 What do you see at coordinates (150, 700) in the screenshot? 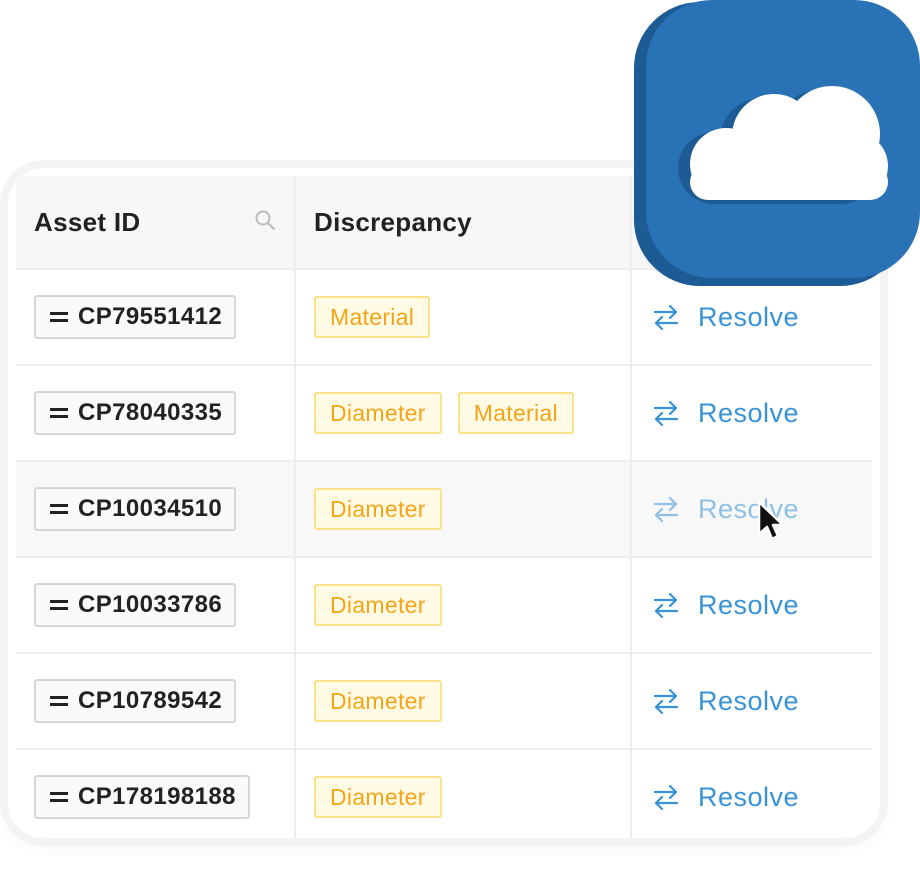
I see `asset-id-text: CP10789542` at bounding box center [150, 700].